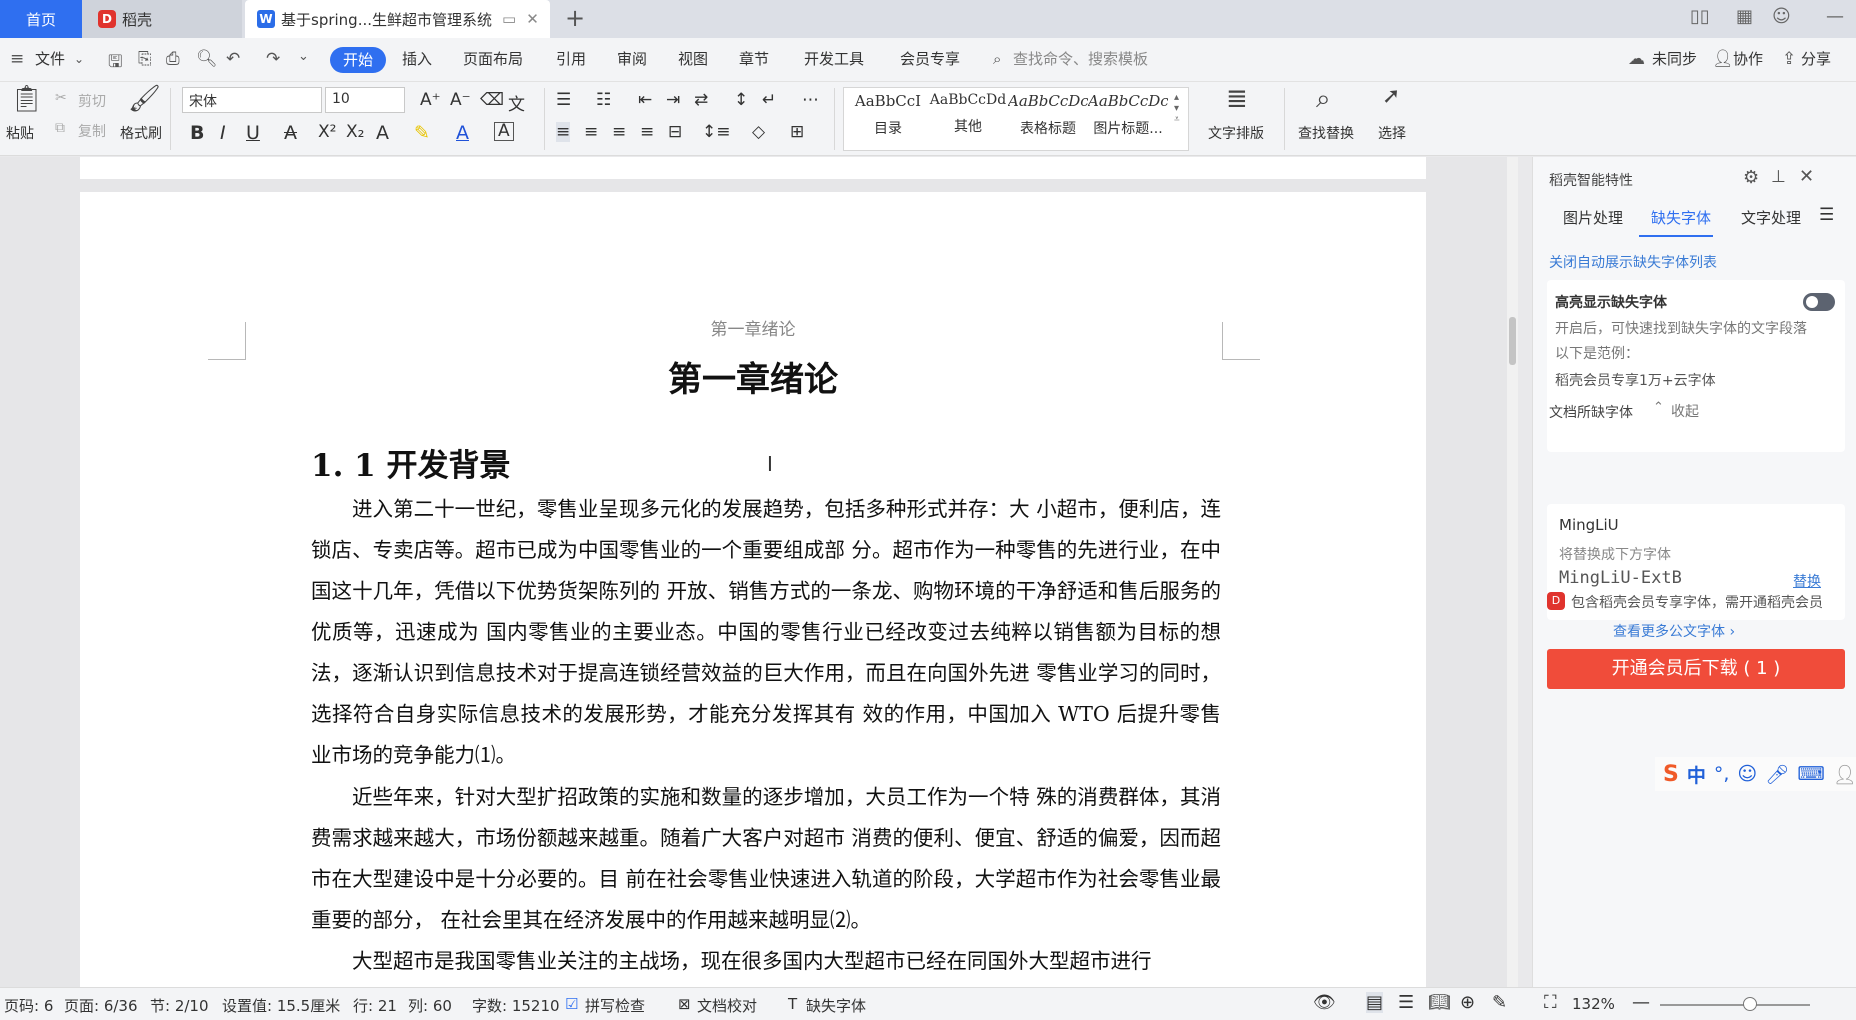 The image size is (1856, 1020). What do you see at coordinates (645, 100) in the screenshot?
I see `decrease-indent-icon: ⇤` at bounding box center [645, 100].